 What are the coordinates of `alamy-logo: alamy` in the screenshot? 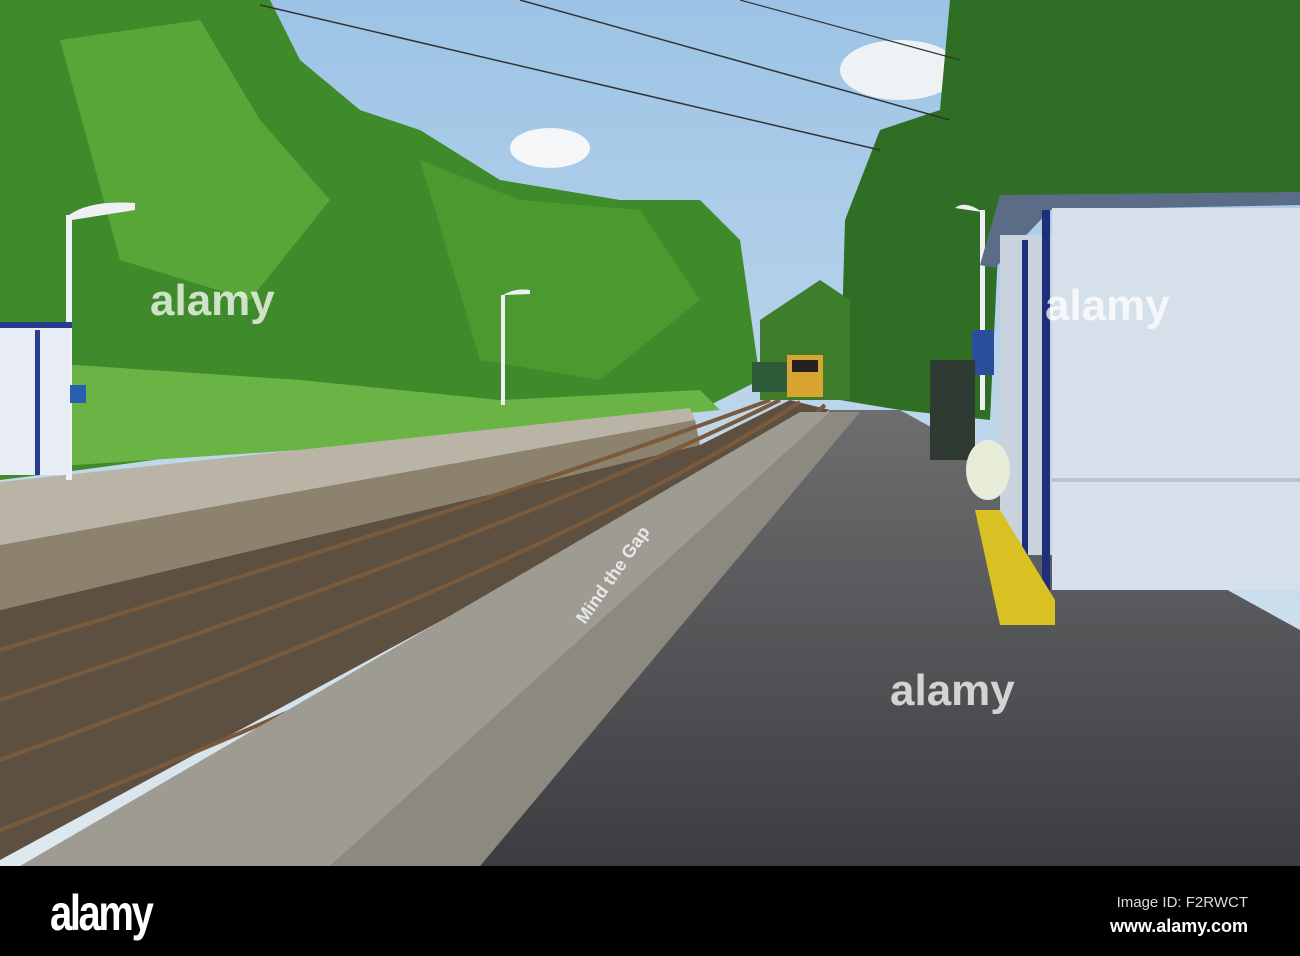 It's located at (102, 913).